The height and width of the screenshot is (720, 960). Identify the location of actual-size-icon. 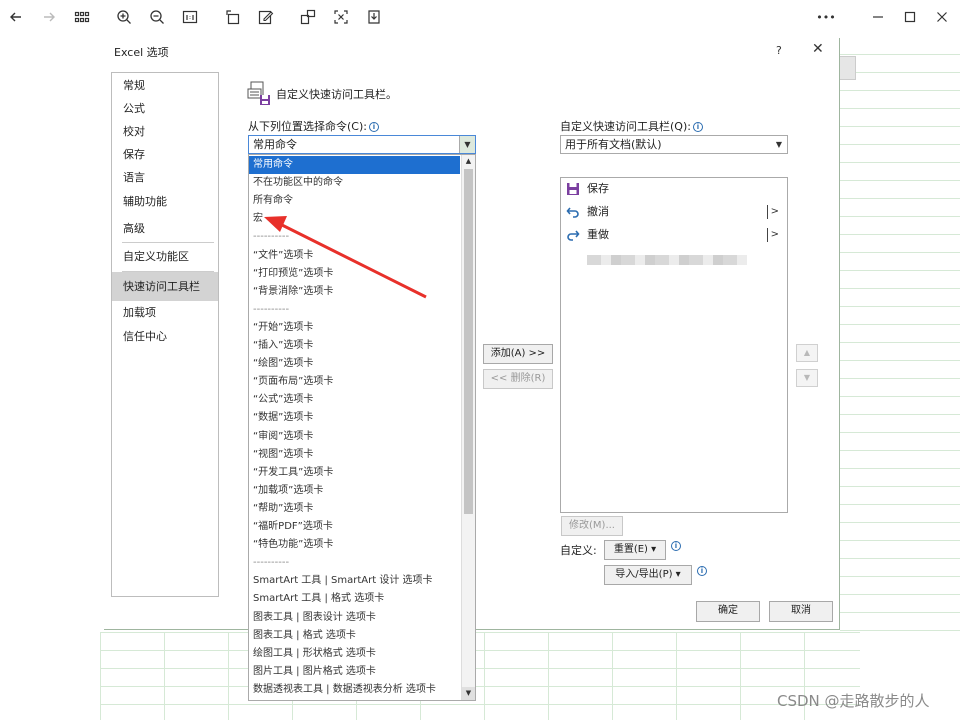
(190, 17).